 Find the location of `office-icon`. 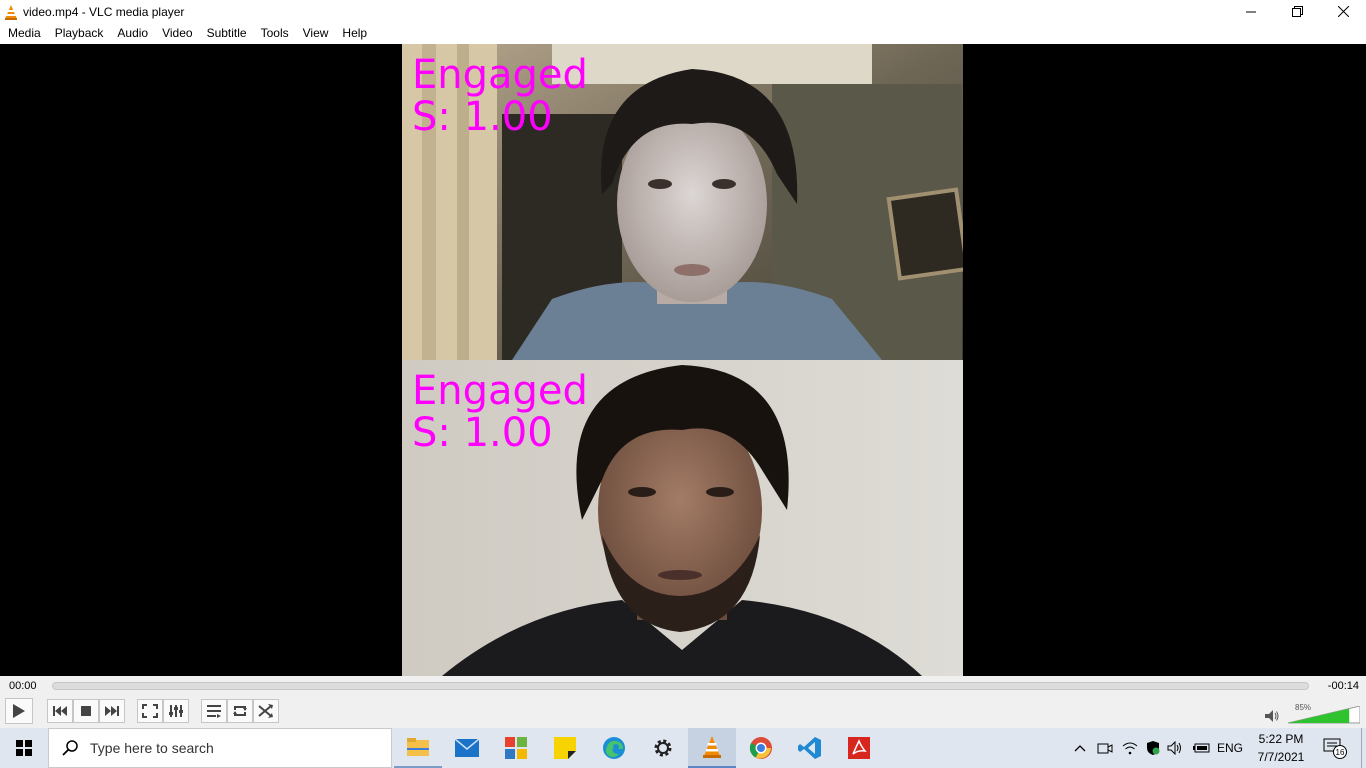

office-icon is located at coordinates (516, 748).